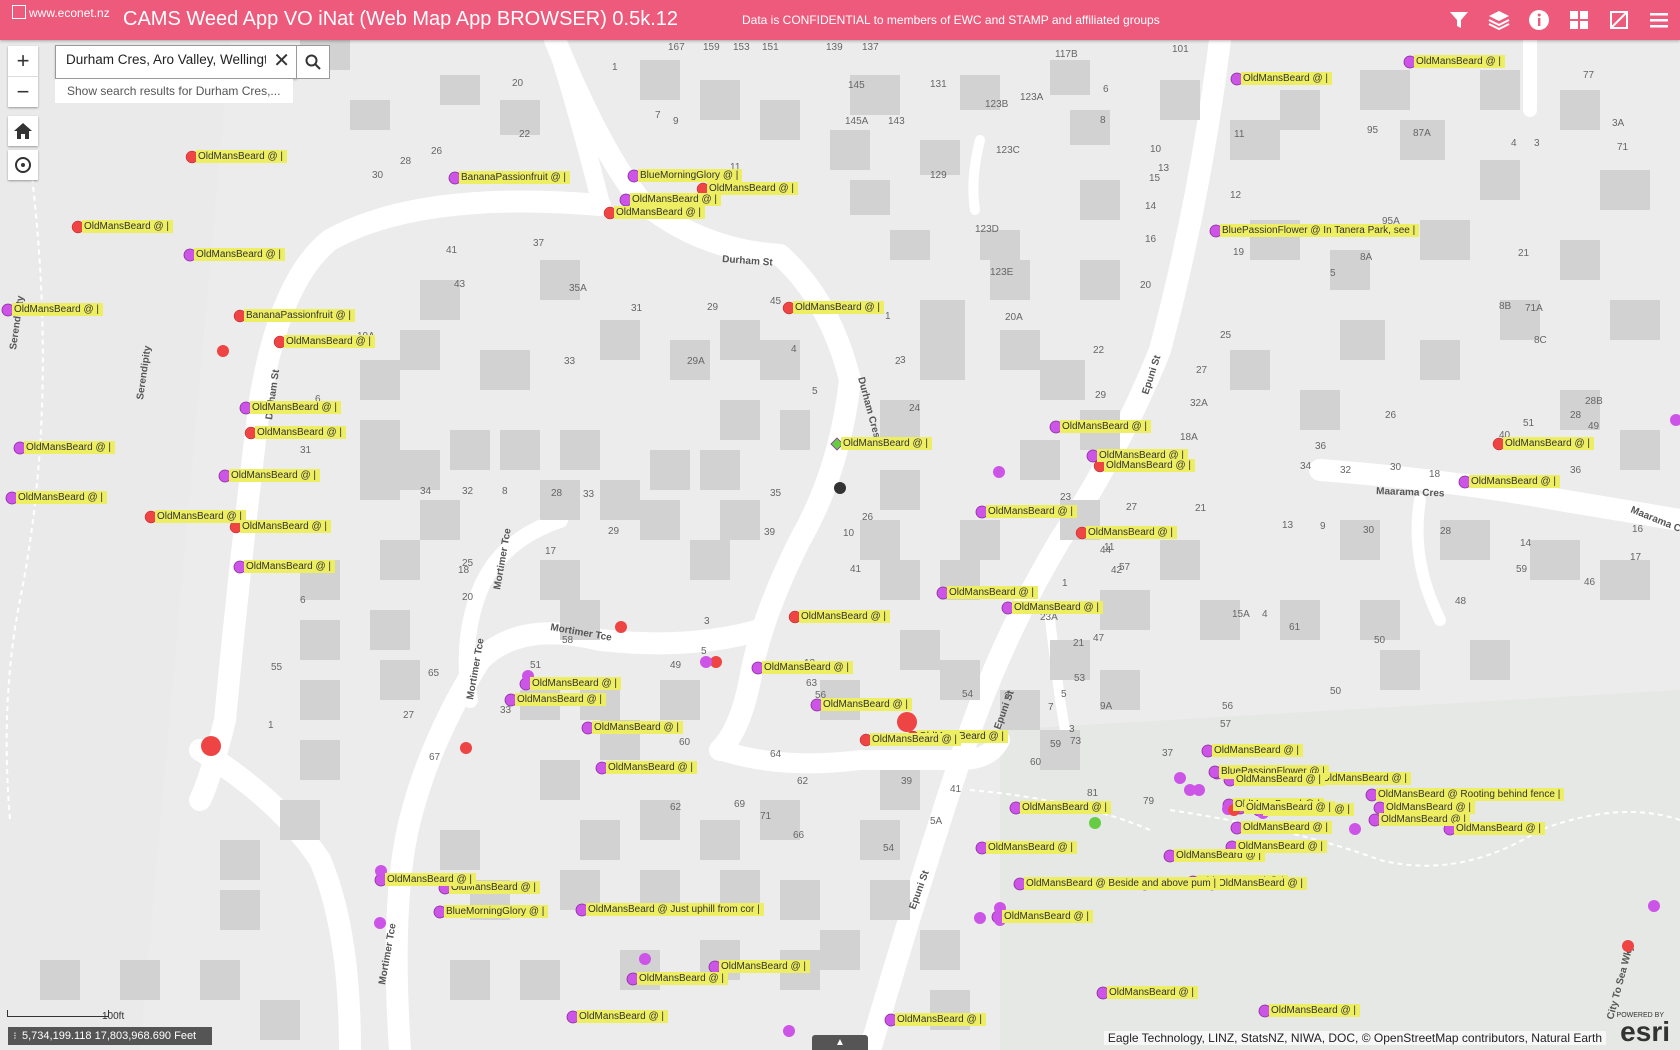 The width and height of the screenshot is (1680, 1050). Describe the element at coordinates (1459, 20) in the screenshot. I see `filter-icon` at that location.